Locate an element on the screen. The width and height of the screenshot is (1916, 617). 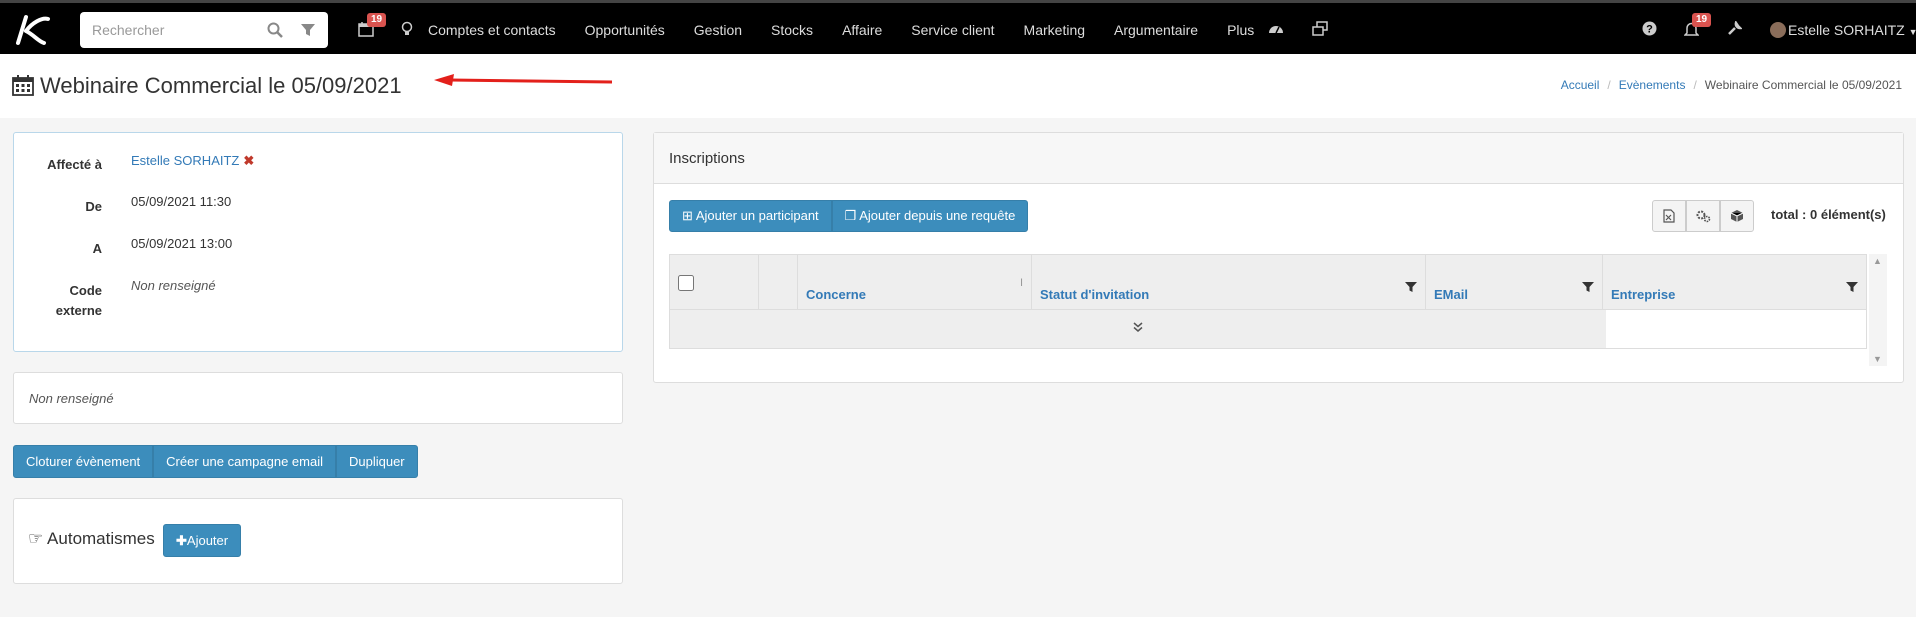
package-button is located at coordinates (1737, 216).